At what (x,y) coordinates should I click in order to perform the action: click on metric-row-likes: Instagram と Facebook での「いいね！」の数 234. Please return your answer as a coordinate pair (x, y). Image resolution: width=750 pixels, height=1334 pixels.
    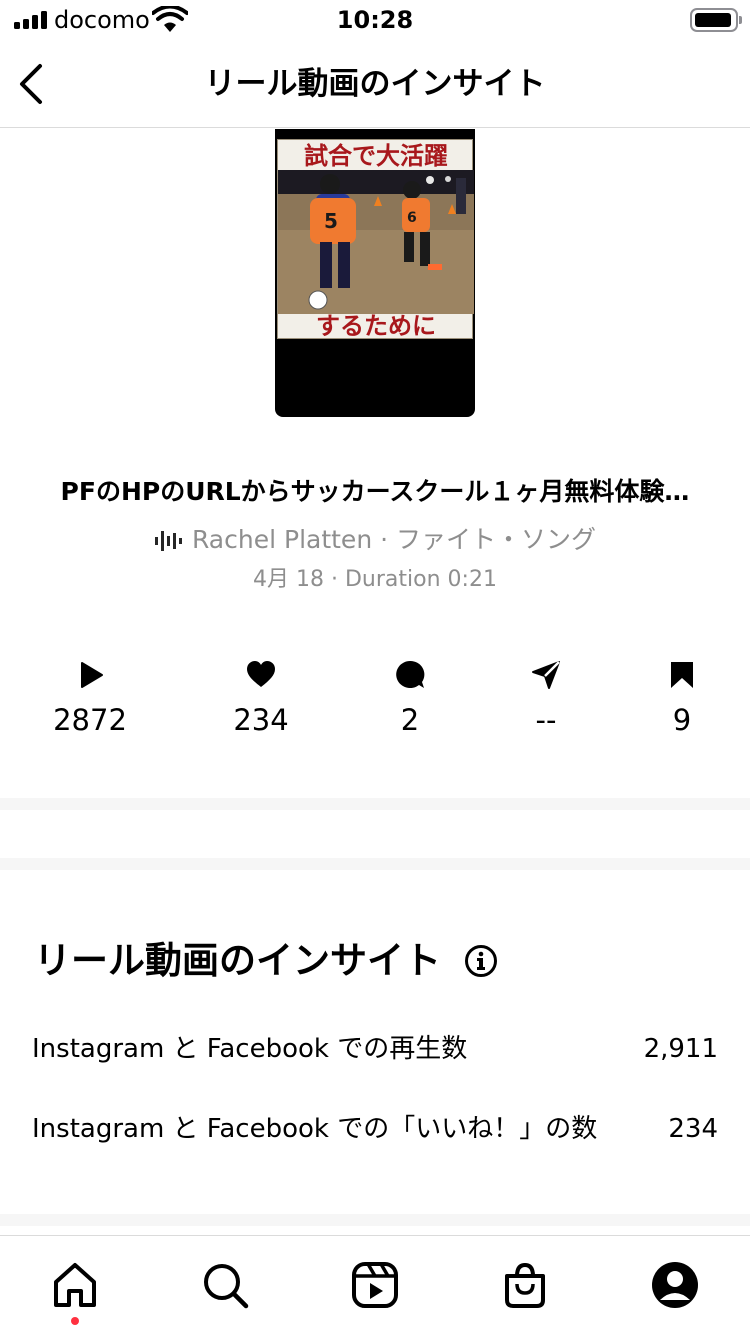
    Looking at the image, I should click on (375, 1129).